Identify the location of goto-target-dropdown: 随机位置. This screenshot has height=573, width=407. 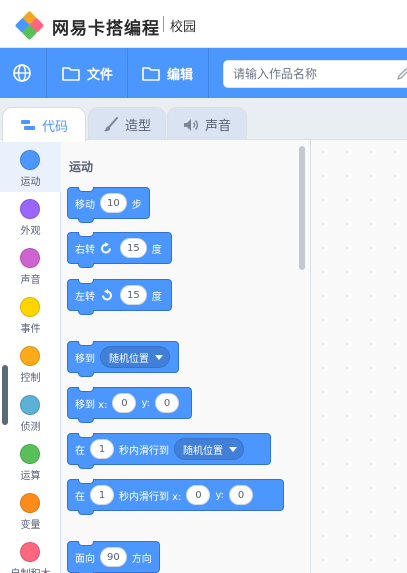
(135, 357).